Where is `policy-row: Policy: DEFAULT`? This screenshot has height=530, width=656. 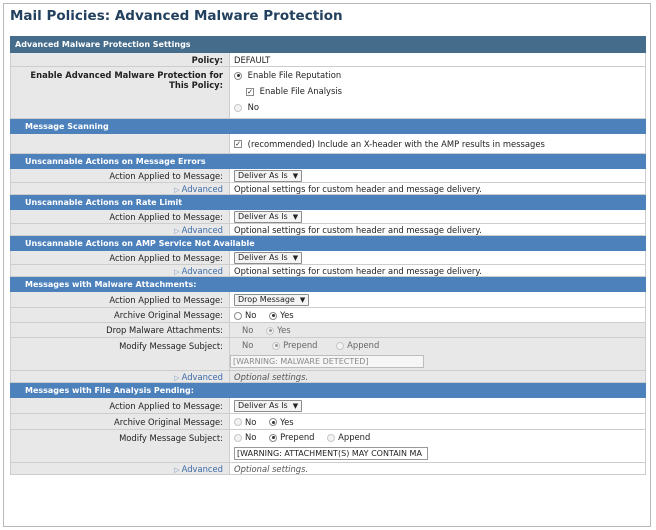
policy-row: Policy: DEFAULT is located at coordinates (328, 59).